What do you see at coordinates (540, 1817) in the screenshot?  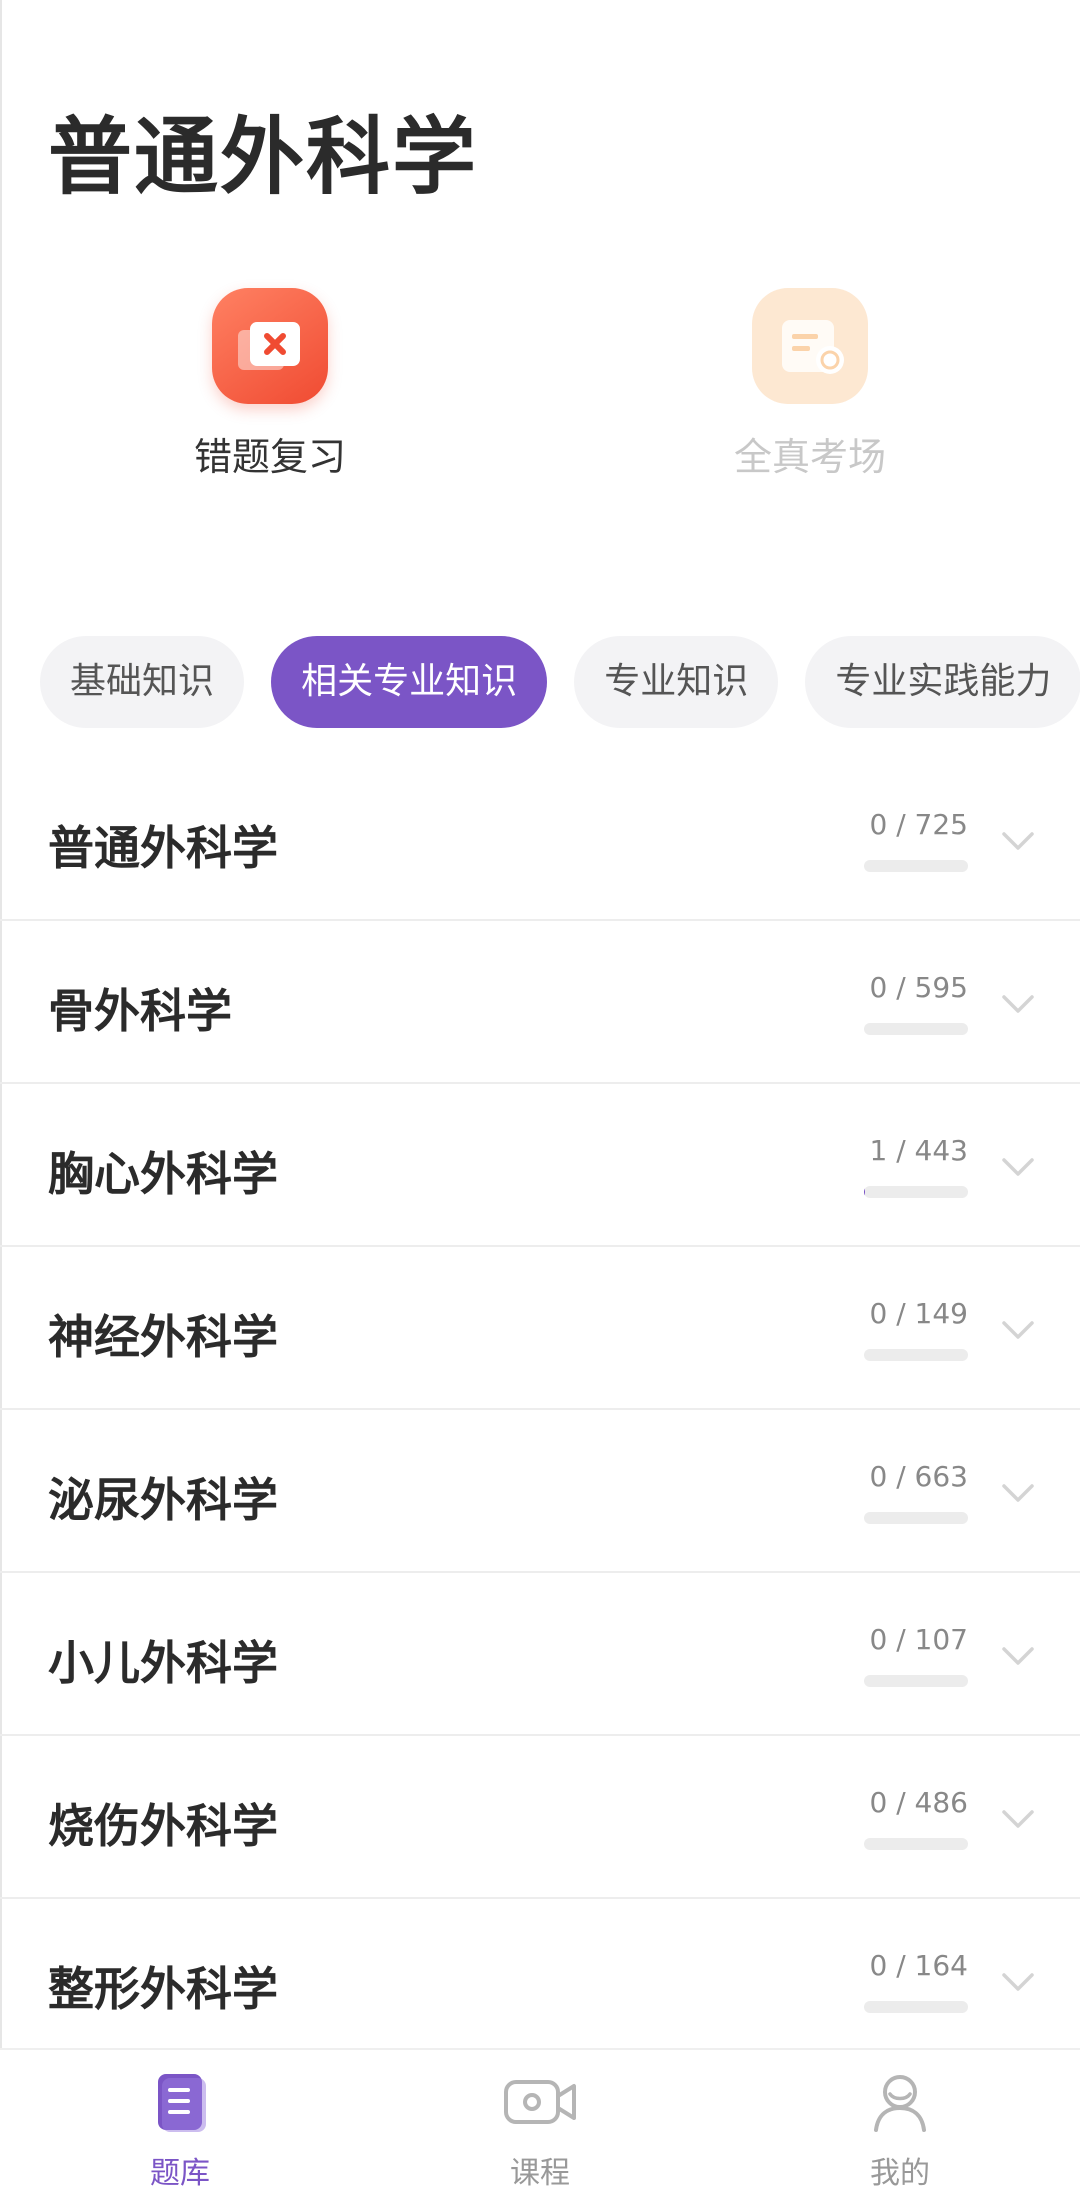 I see `subject-row: 烧伤外科学 0 / 486` at bounding box center [540, 1817].